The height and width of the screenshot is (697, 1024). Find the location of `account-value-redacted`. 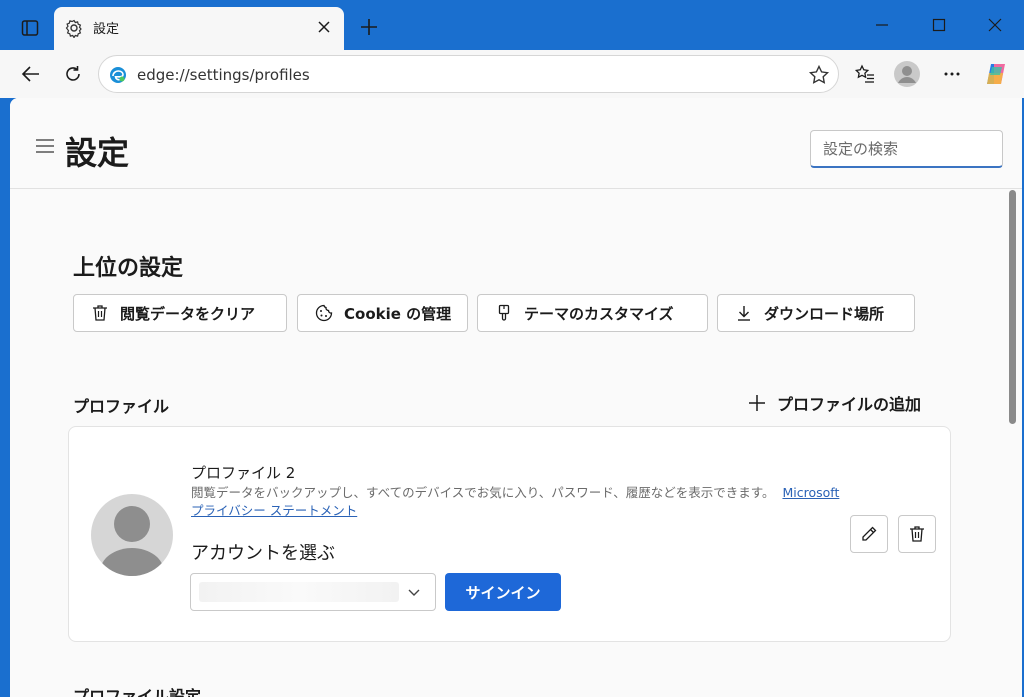

account-value-redacted is located at coordinates (299, 592).